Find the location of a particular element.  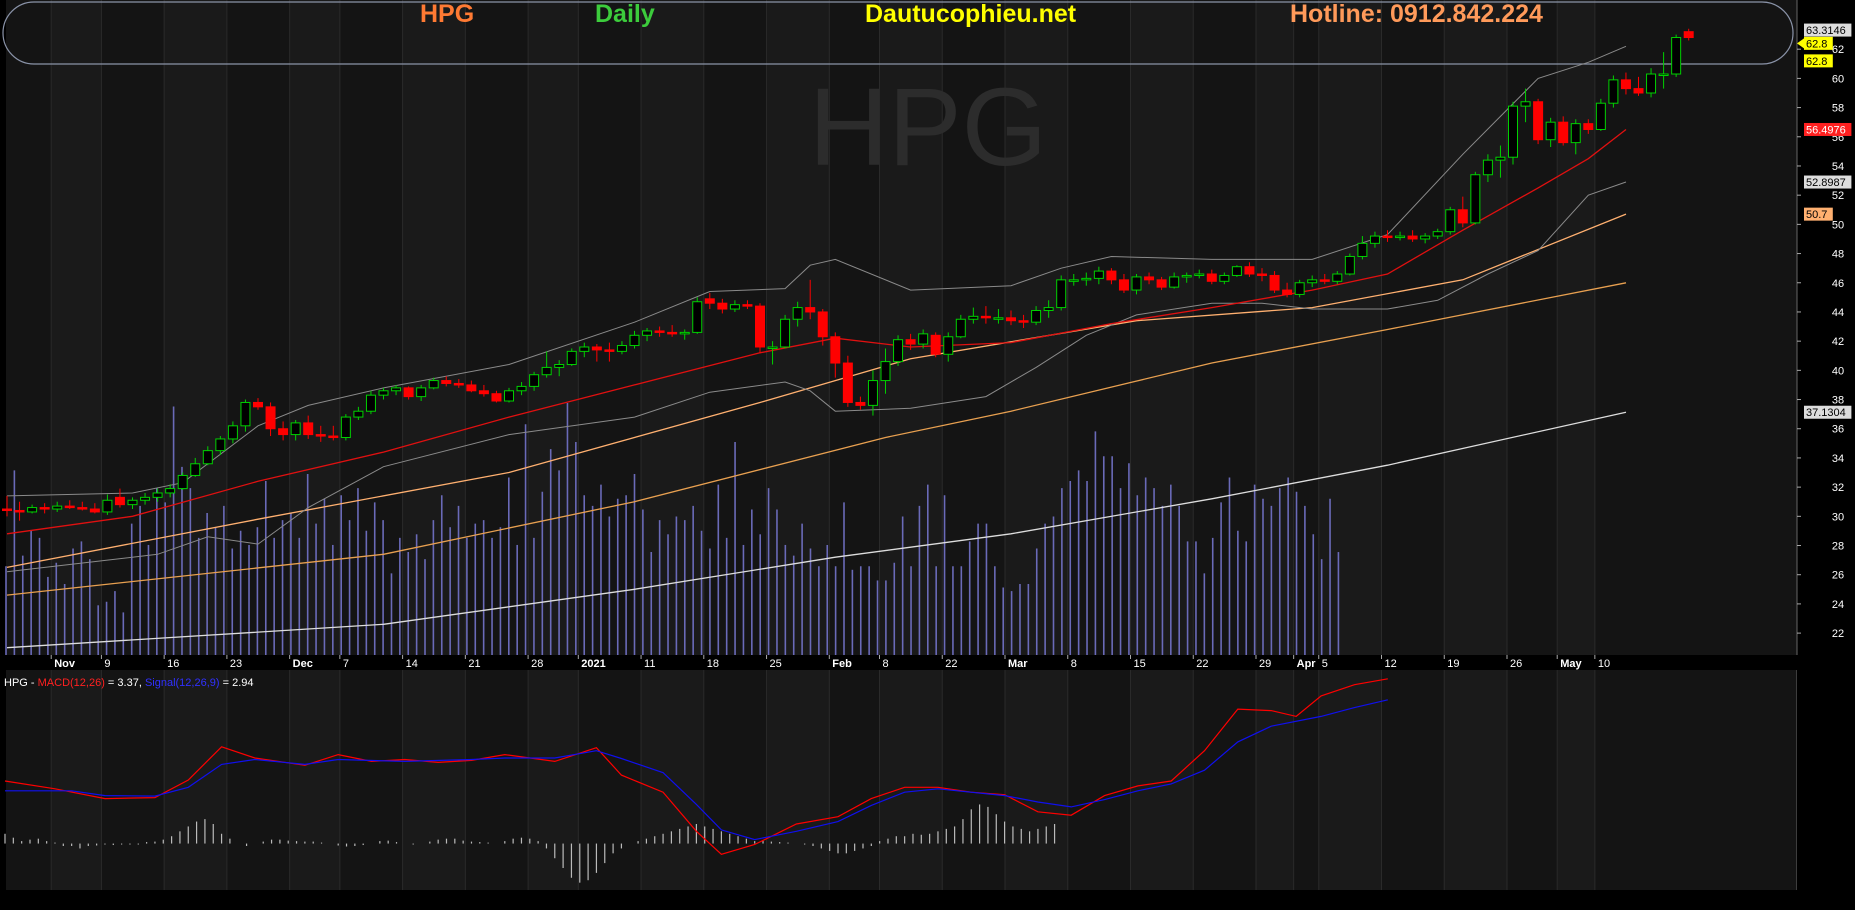

price-tick-label: 46 is located at coordinates (1838, 284).